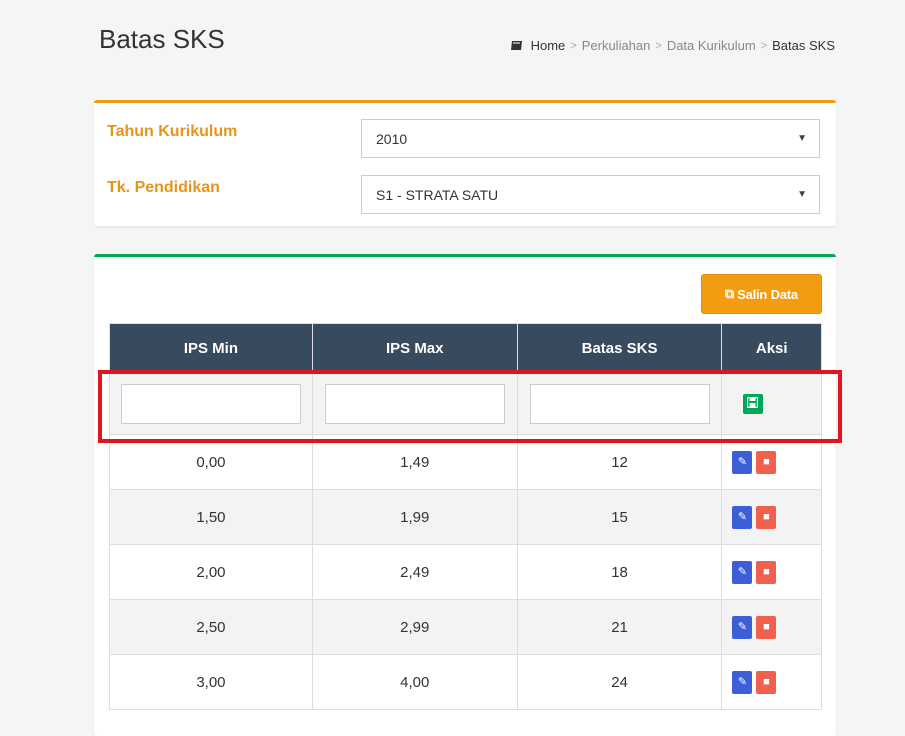 The width and height of the screenshot is (905, 736). What do you see at coordinates (516, 45) in the screenshot?
I see `book-icon` at bounding box center [516, 45].